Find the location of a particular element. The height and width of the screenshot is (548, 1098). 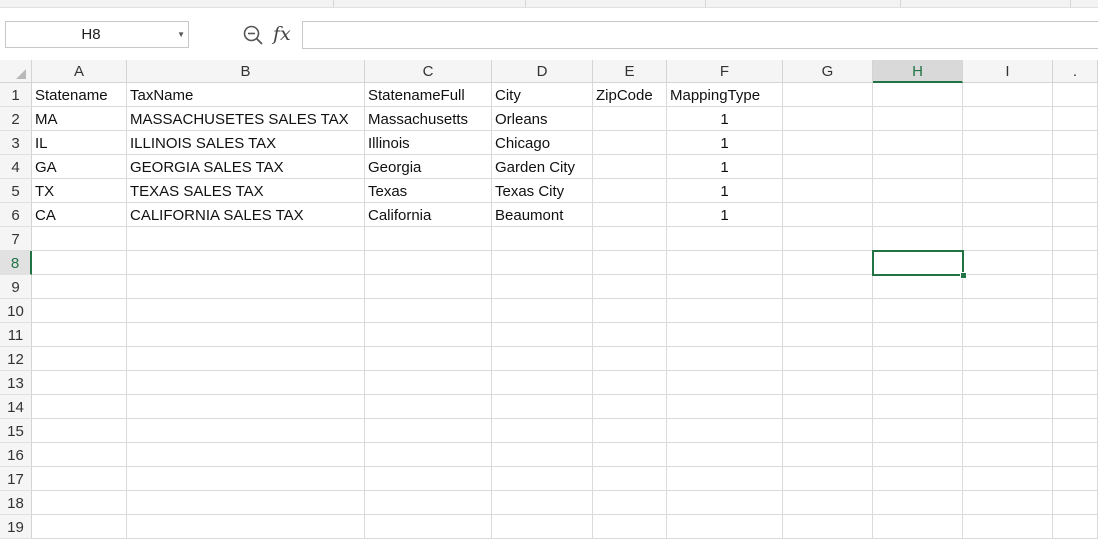

cell-a19 is located at coordinates (79, 527).